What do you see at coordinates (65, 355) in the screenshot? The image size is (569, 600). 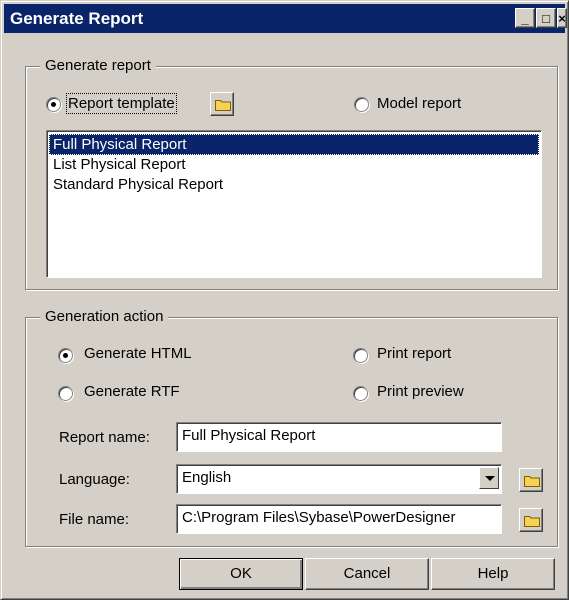 I see `generate-html-radio` at bounding box center [65, 355].